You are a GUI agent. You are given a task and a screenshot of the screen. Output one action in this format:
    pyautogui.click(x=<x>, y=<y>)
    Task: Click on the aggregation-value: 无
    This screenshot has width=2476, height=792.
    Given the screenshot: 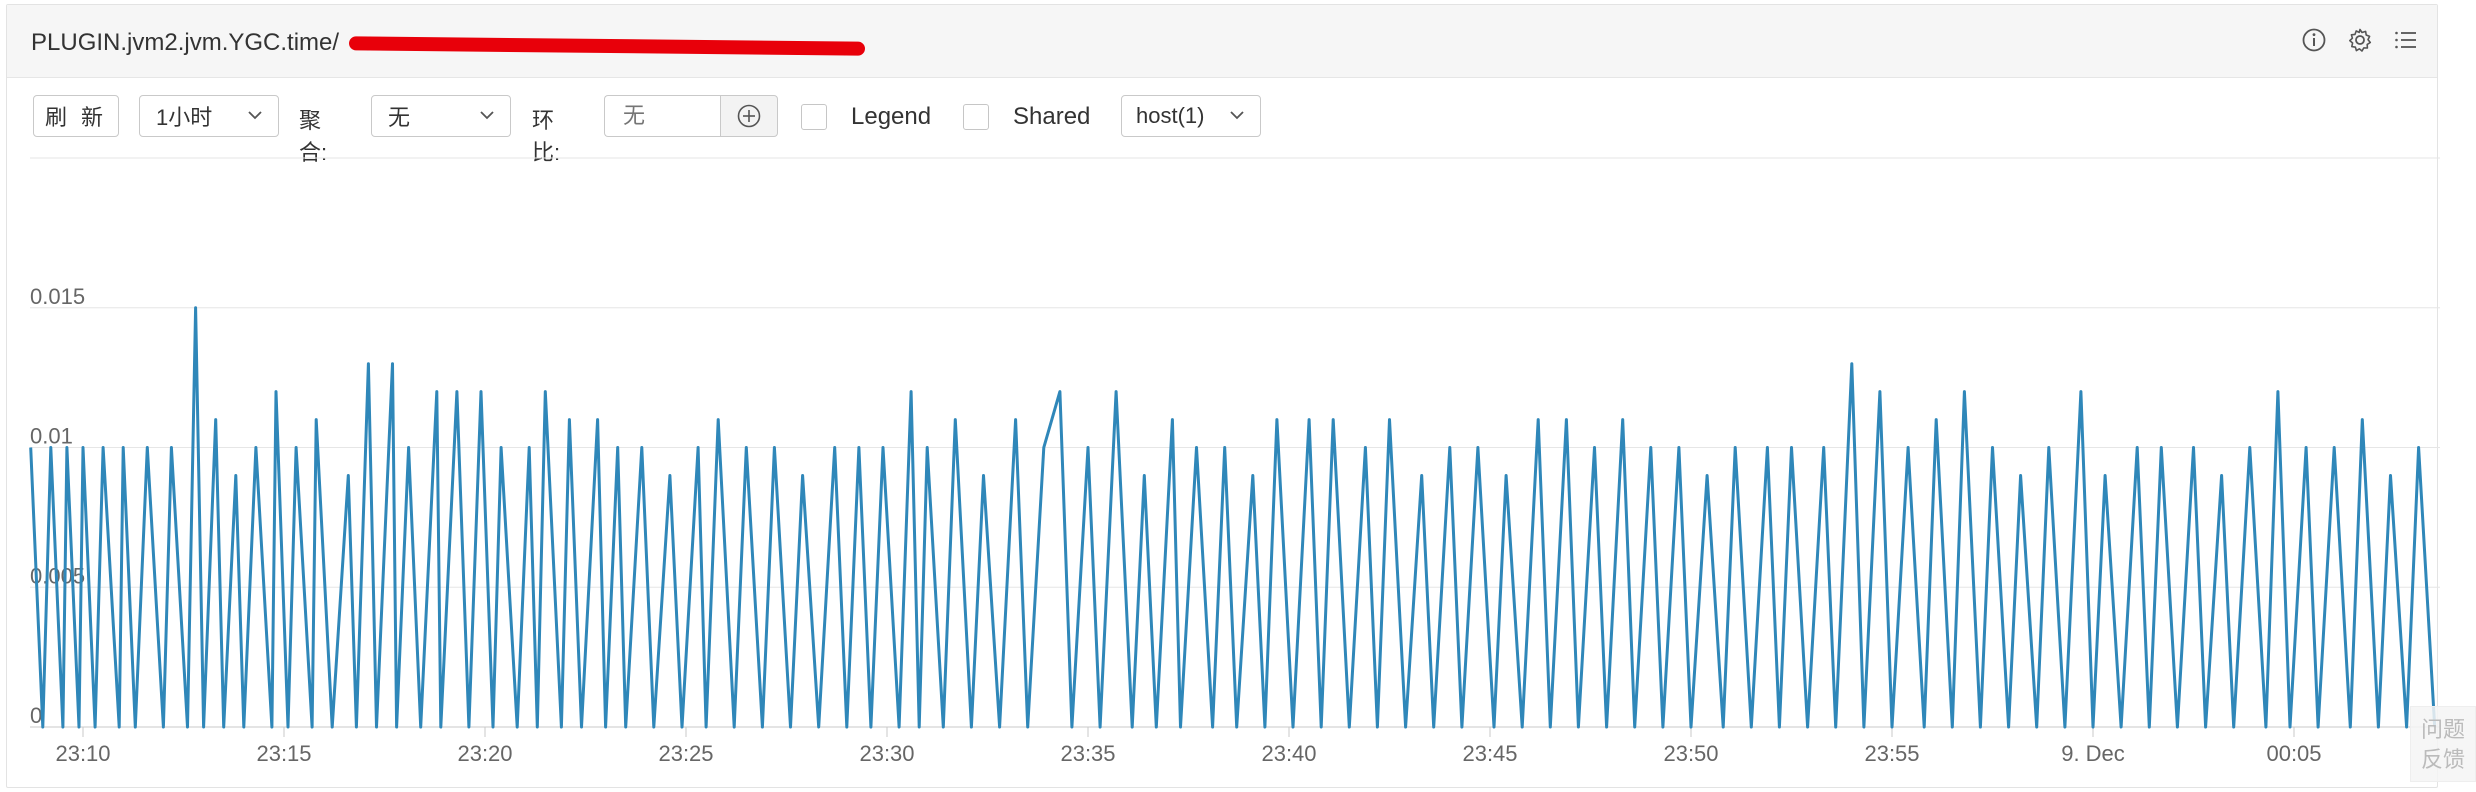 What is the action you would take?
    pyautogui.click(x=399, y=117)
    